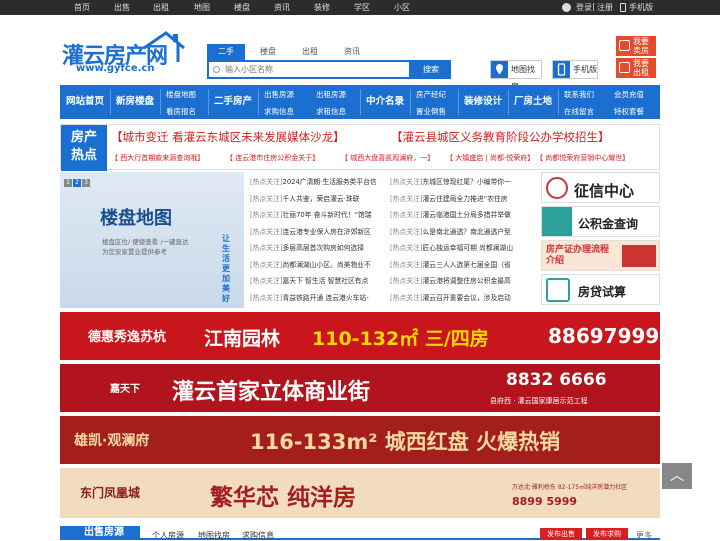 This screenshot has height=541, width=720. What do you see at coordinates (458, 297) in the screenshot?
I see `news-item: [热点关注]灌云召开重要会议，涉及启动` at bounding box center [458, 297].